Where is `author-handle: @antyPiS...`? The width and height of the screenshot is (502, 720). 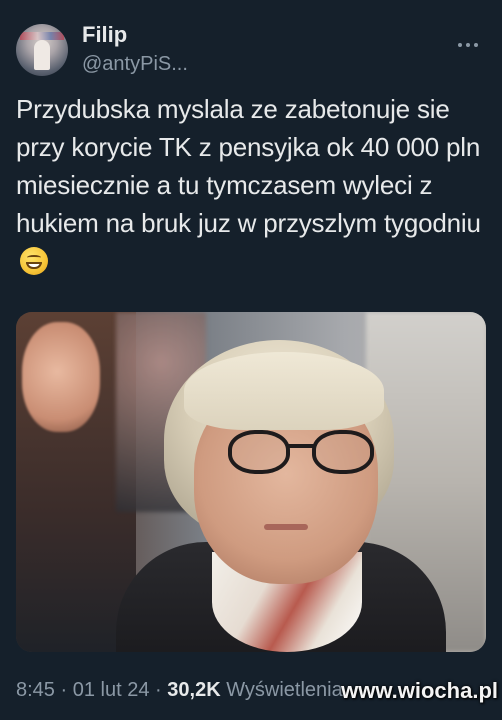
author-handle: @antyPiS... is located at coordinates (135, 64).